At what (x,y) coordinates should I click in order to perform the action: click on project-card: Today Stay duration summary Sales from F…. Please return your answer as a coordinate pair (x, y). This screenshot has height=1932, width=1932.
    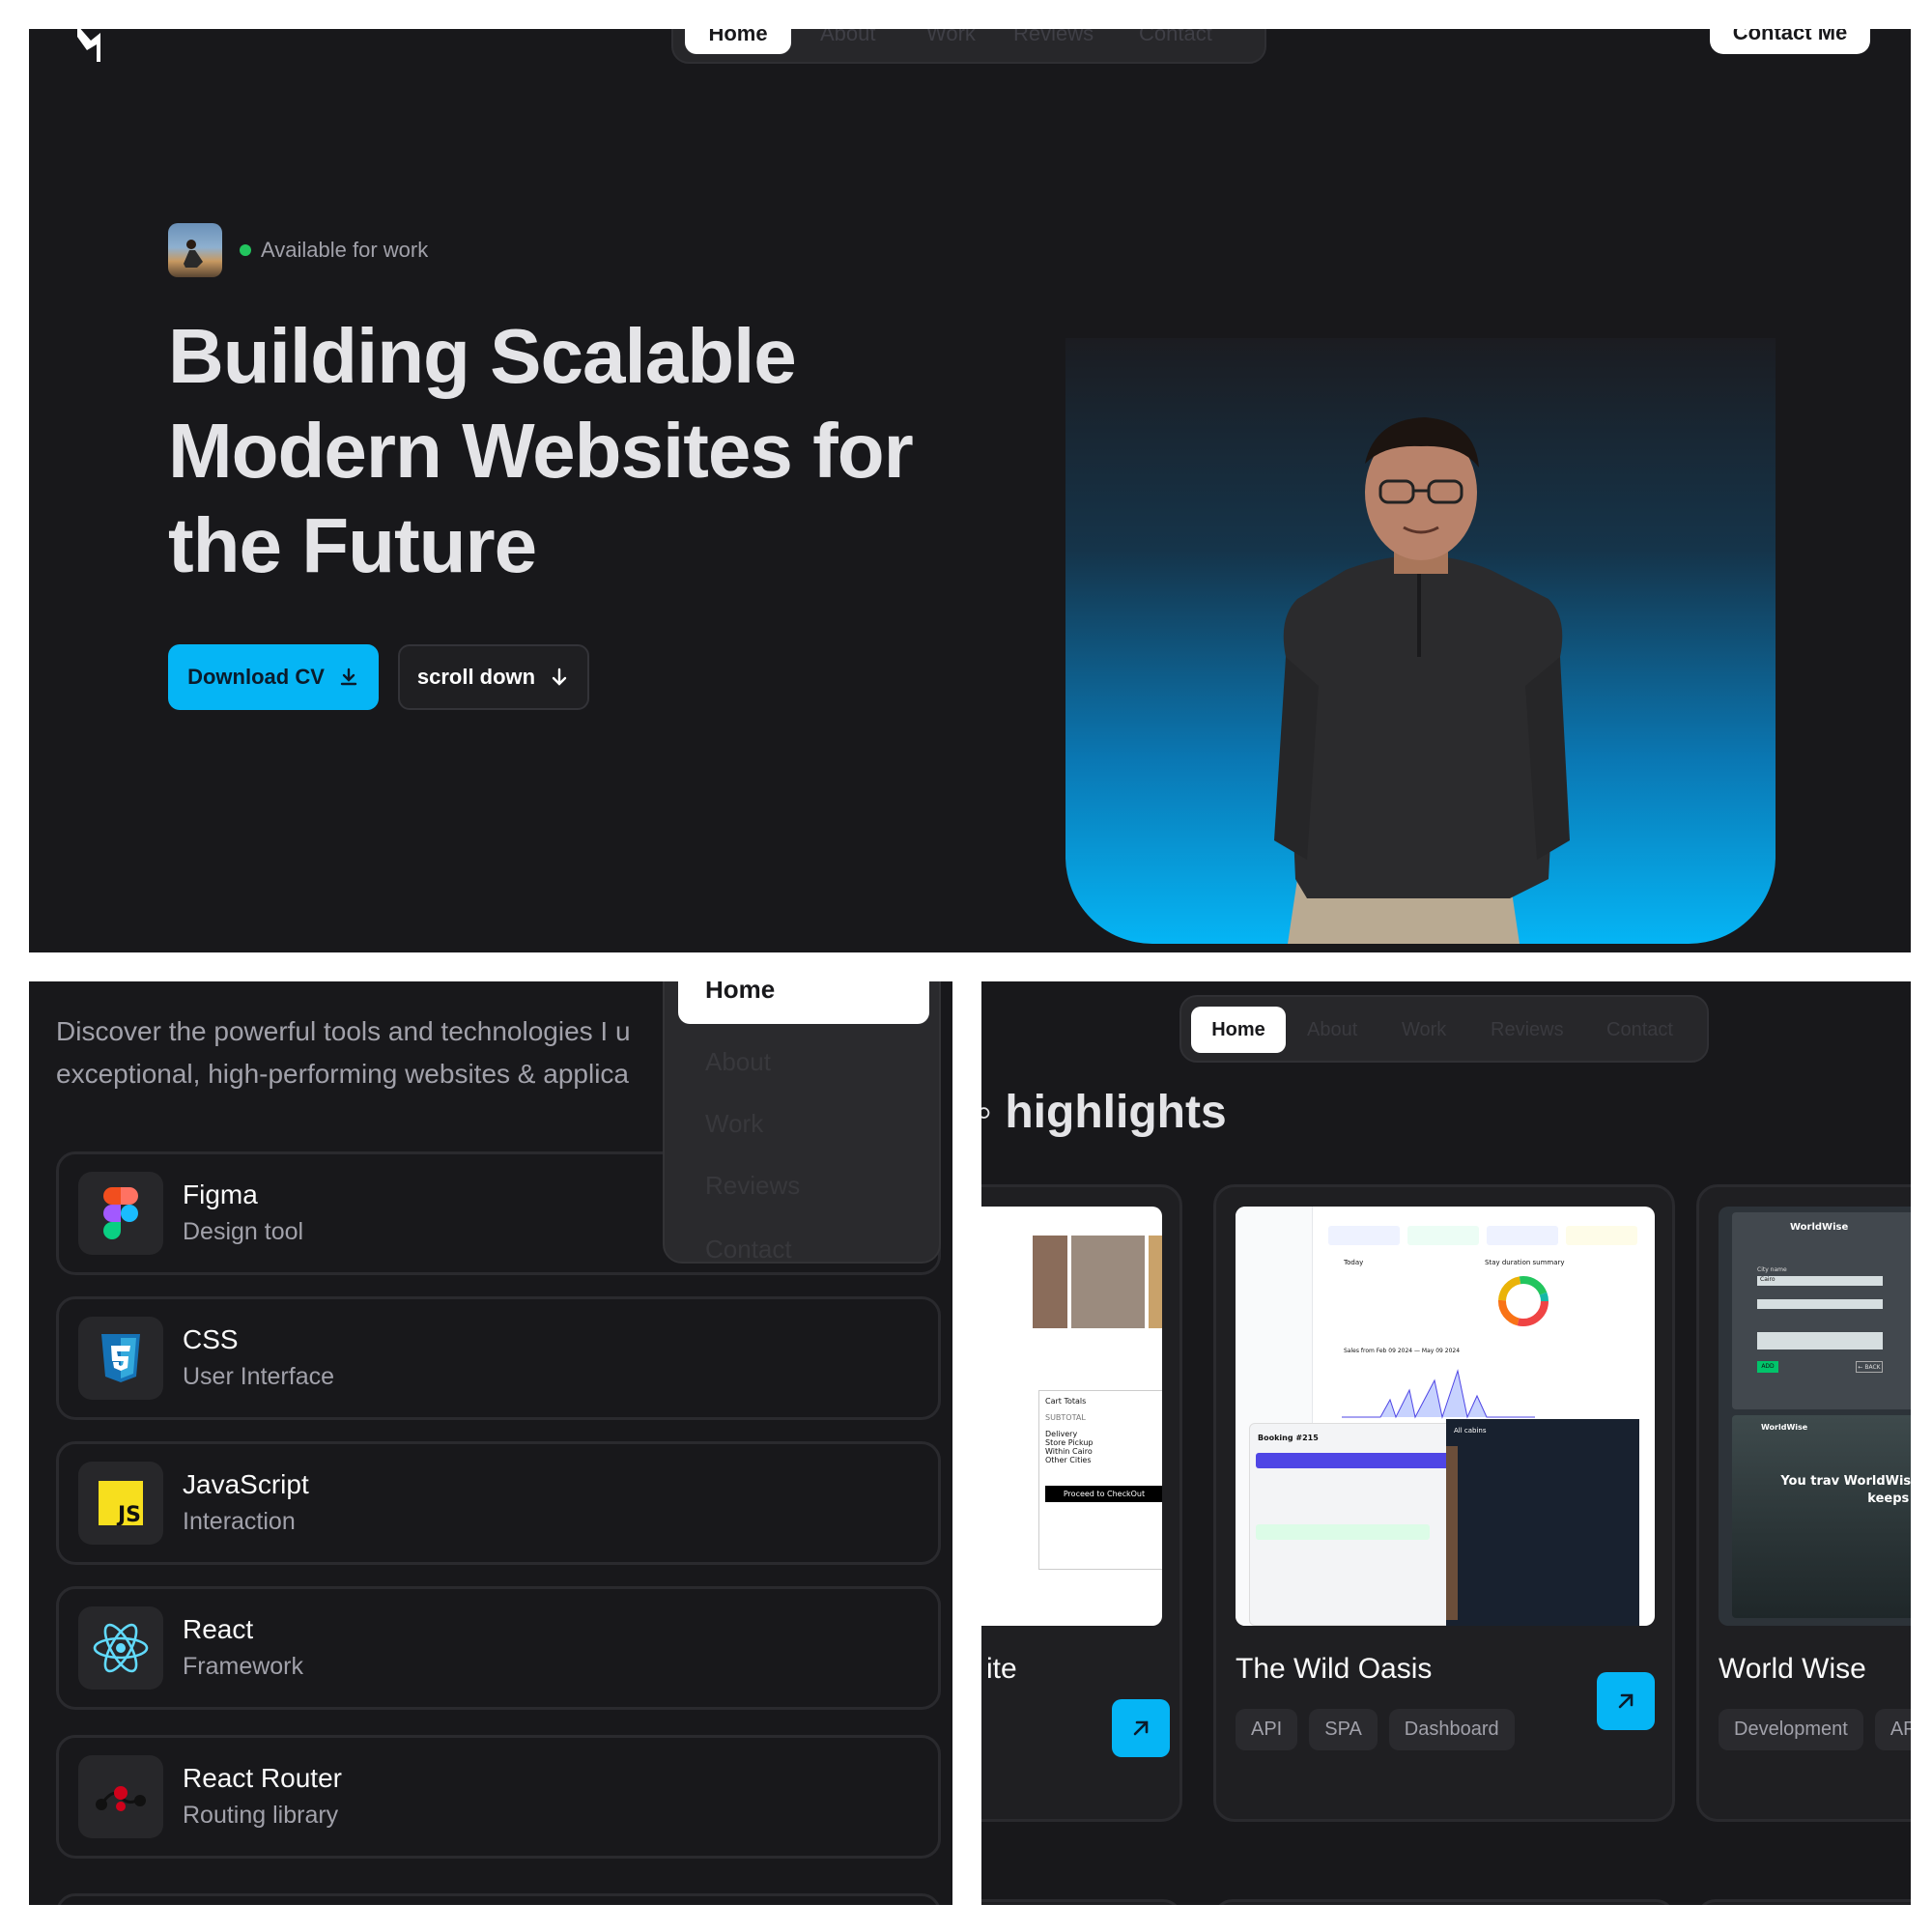
    Looking at the image, I should click on (1444, 1503).